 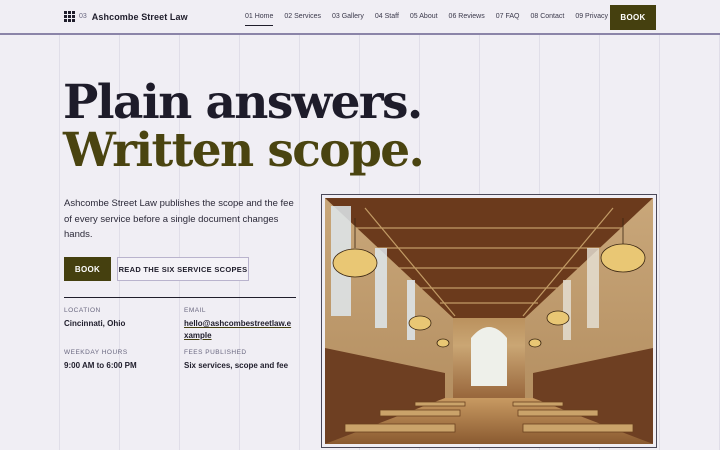 What do you see at coordinates (633, 17) in the screenshot?
I see `nav-book-button: BOOK` at bounding box center [633, 17].